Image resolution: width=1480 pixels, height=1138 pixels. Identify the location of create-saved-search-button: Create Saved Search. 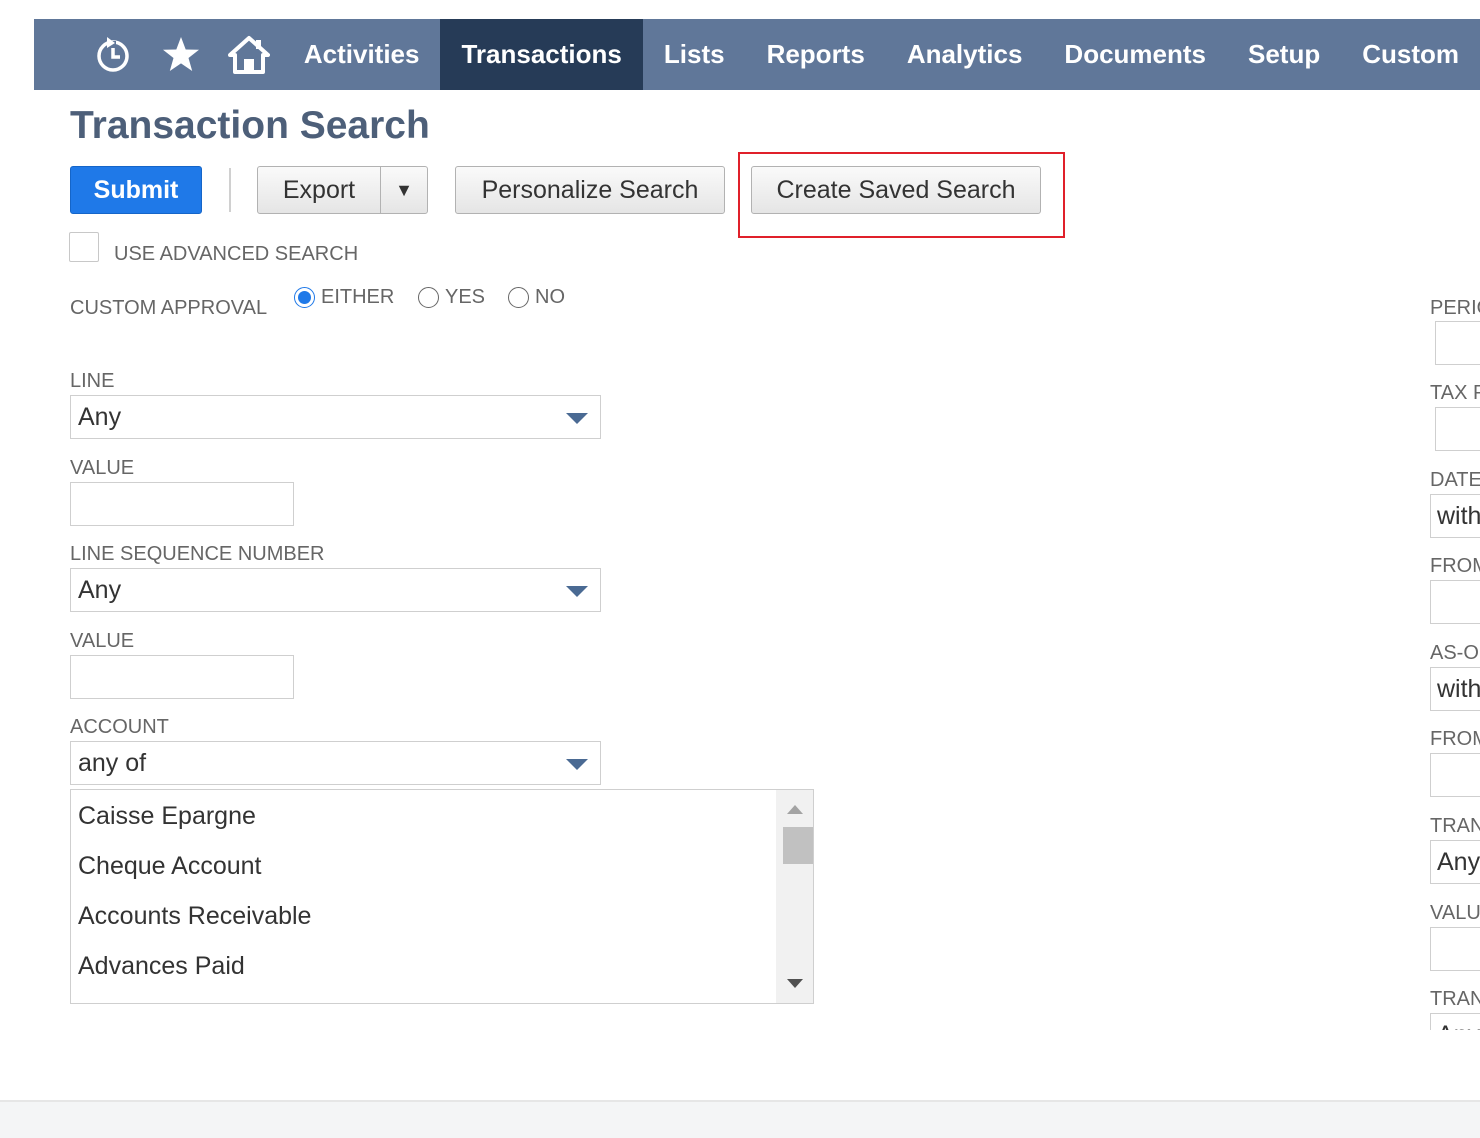
(896, 190).